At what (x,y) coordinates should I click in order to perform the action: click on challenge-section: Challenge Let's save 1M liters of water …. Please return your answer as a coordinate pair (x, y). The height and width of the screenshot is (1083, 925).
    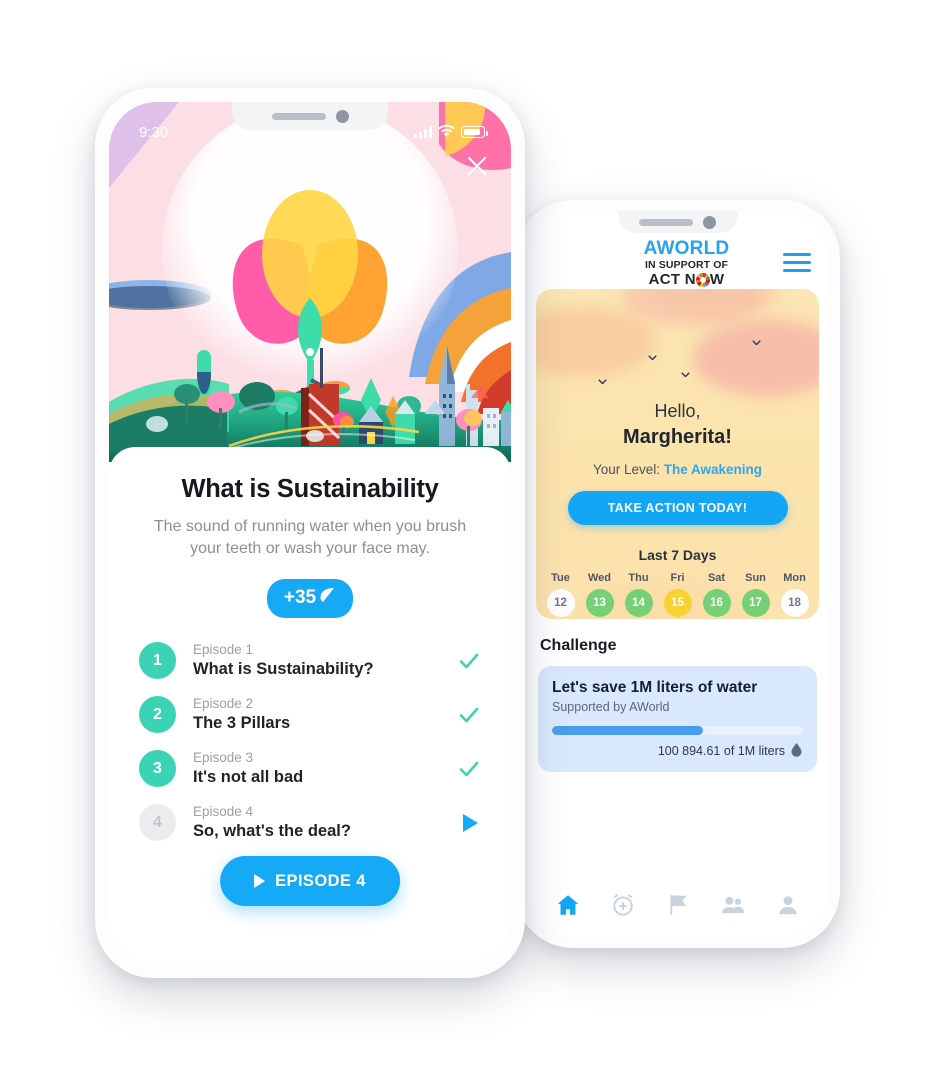
    Looking at the image, I should click on (677, 695).